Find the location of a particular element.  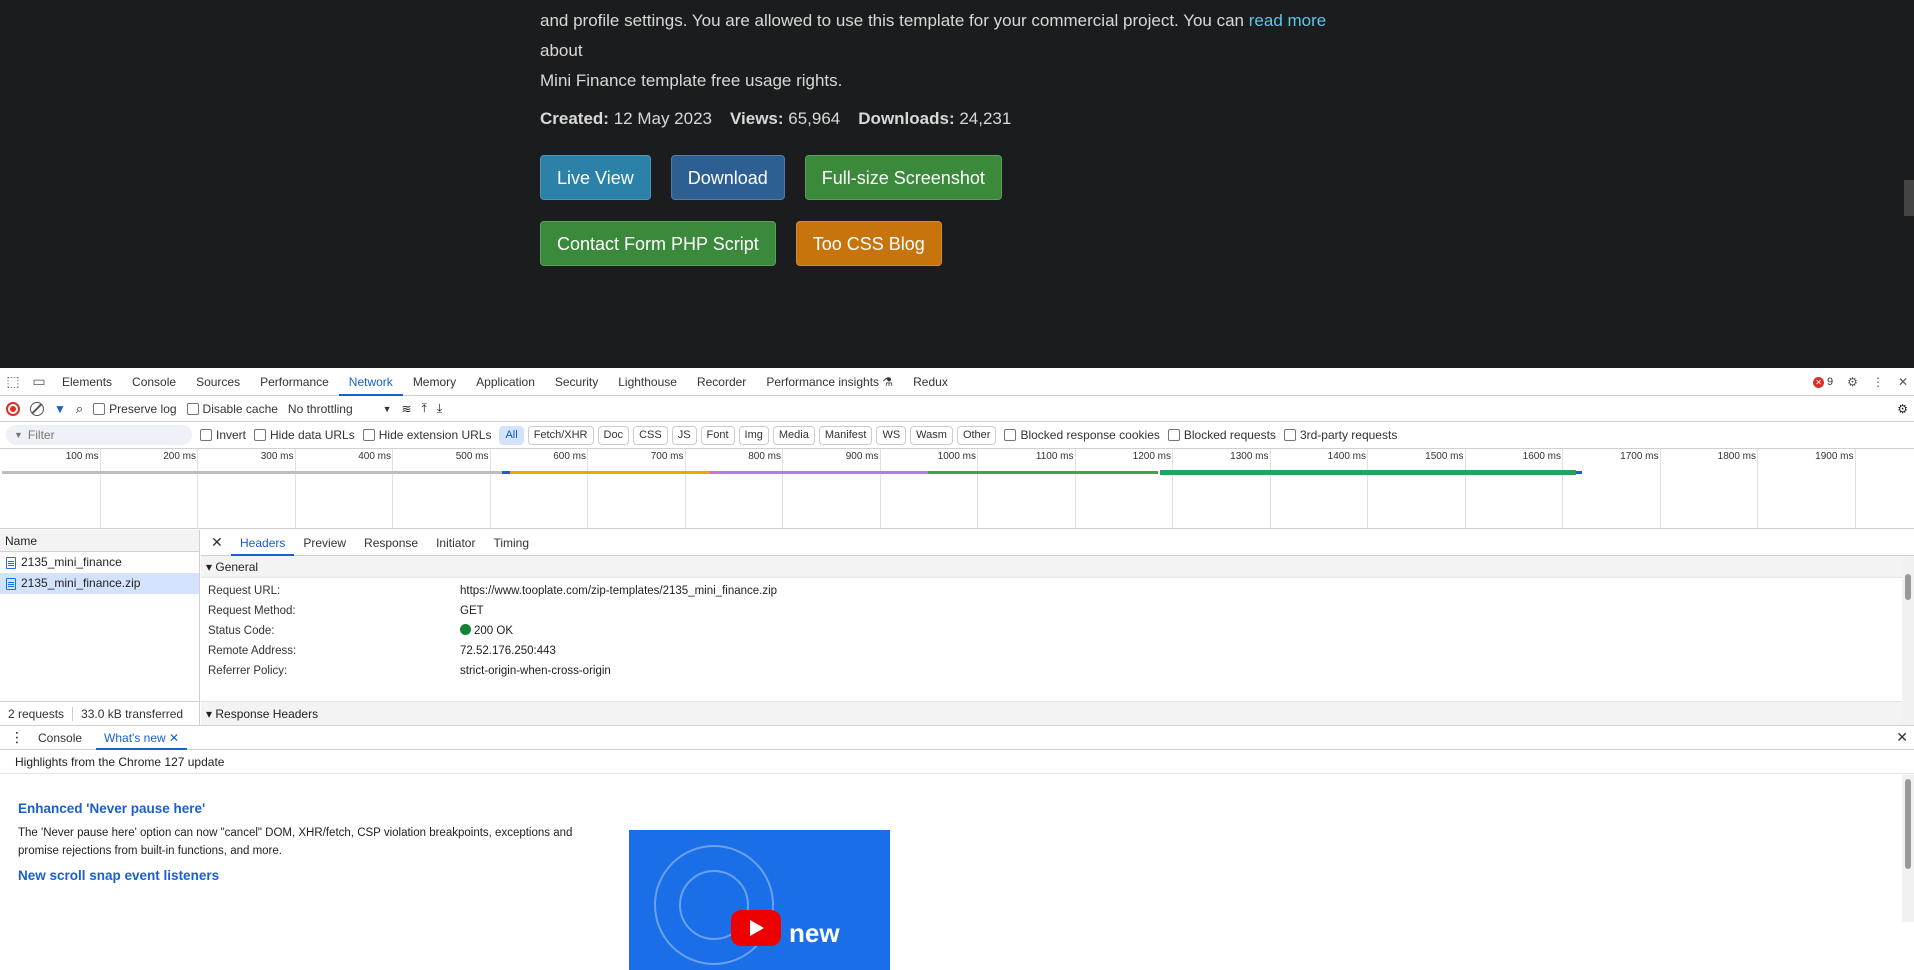

request-row: 2135_mini_finance is located at coordinates (99, 562).